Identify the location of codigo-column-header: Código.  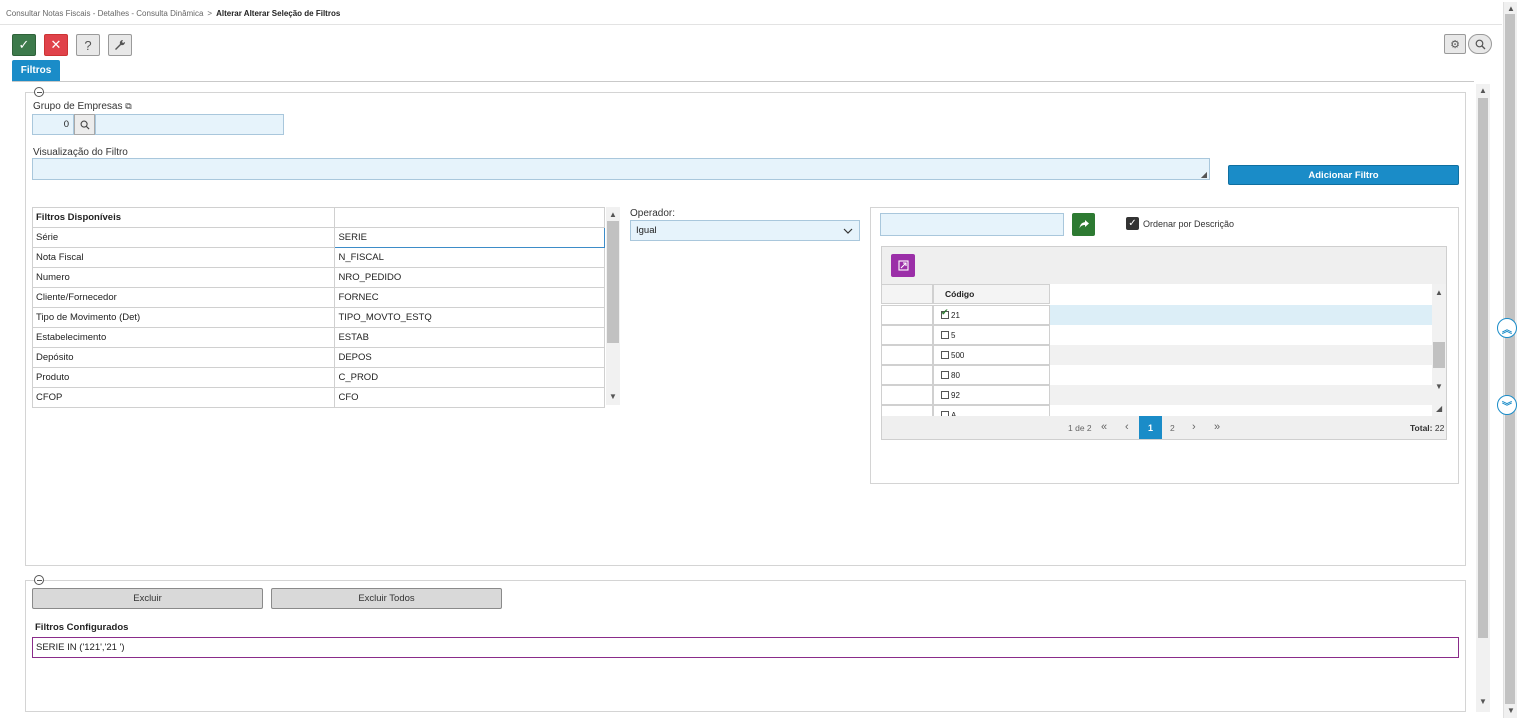
(991, 294).